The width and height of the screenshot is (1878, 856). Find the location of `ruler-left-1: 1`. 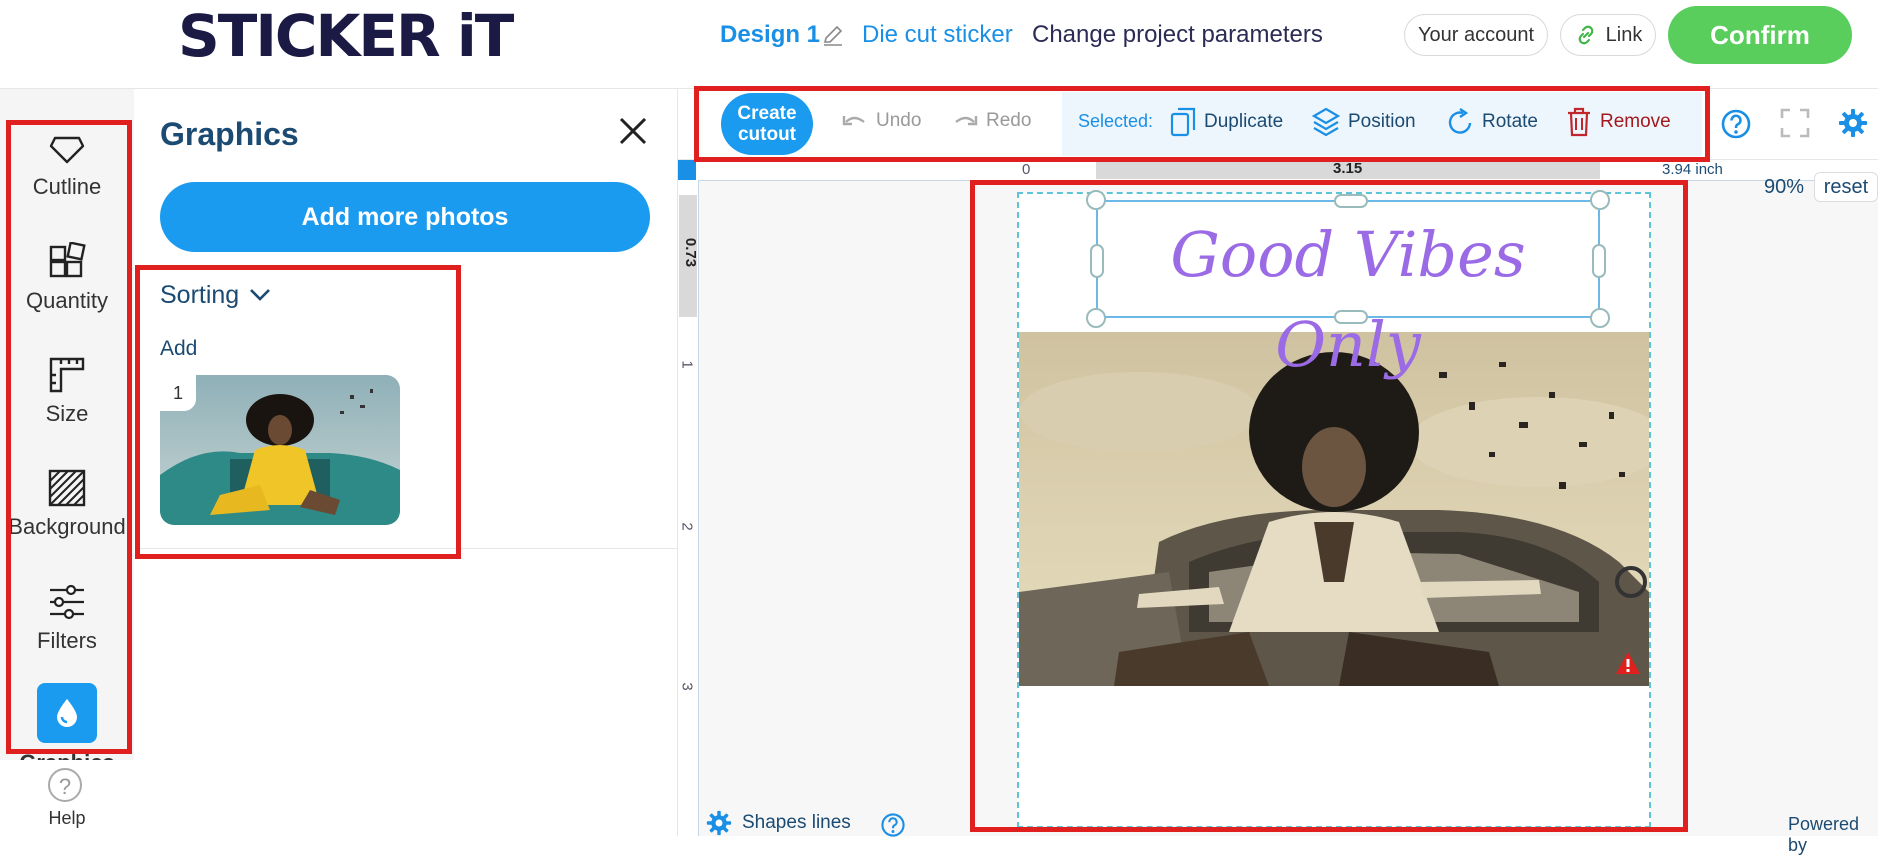

ruler-left-1: 1 is located at coordinates (687, 364).